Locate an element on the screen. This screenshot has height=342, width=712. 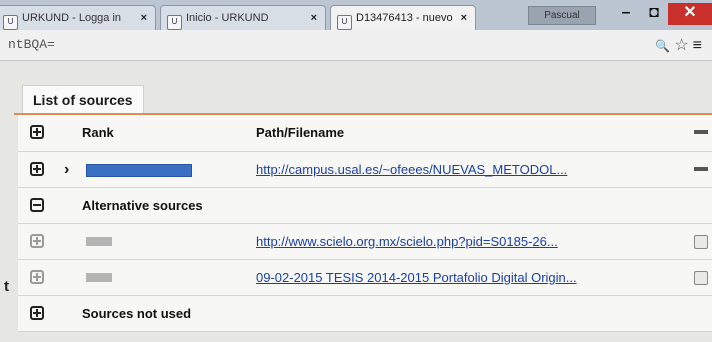
expand-group-icon is located at coordinates (37, 313).